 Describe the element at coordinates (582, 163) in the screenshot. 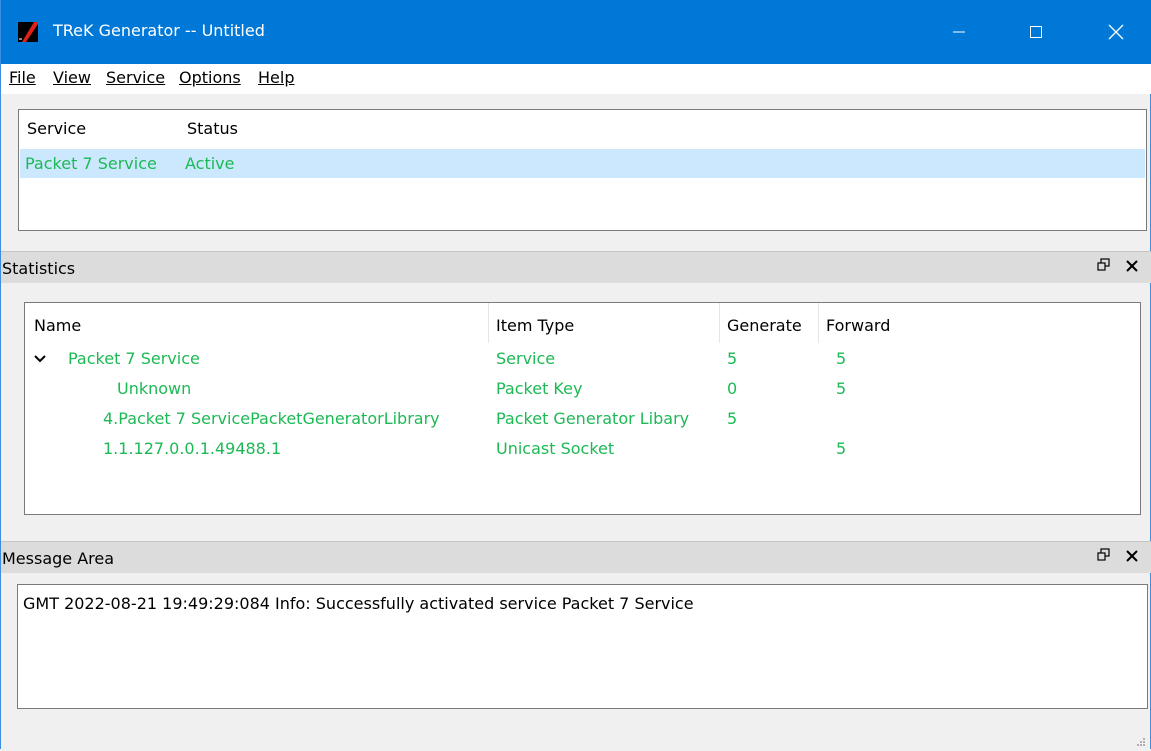

I see `service-row: Packet 7 Service Active` at that location.